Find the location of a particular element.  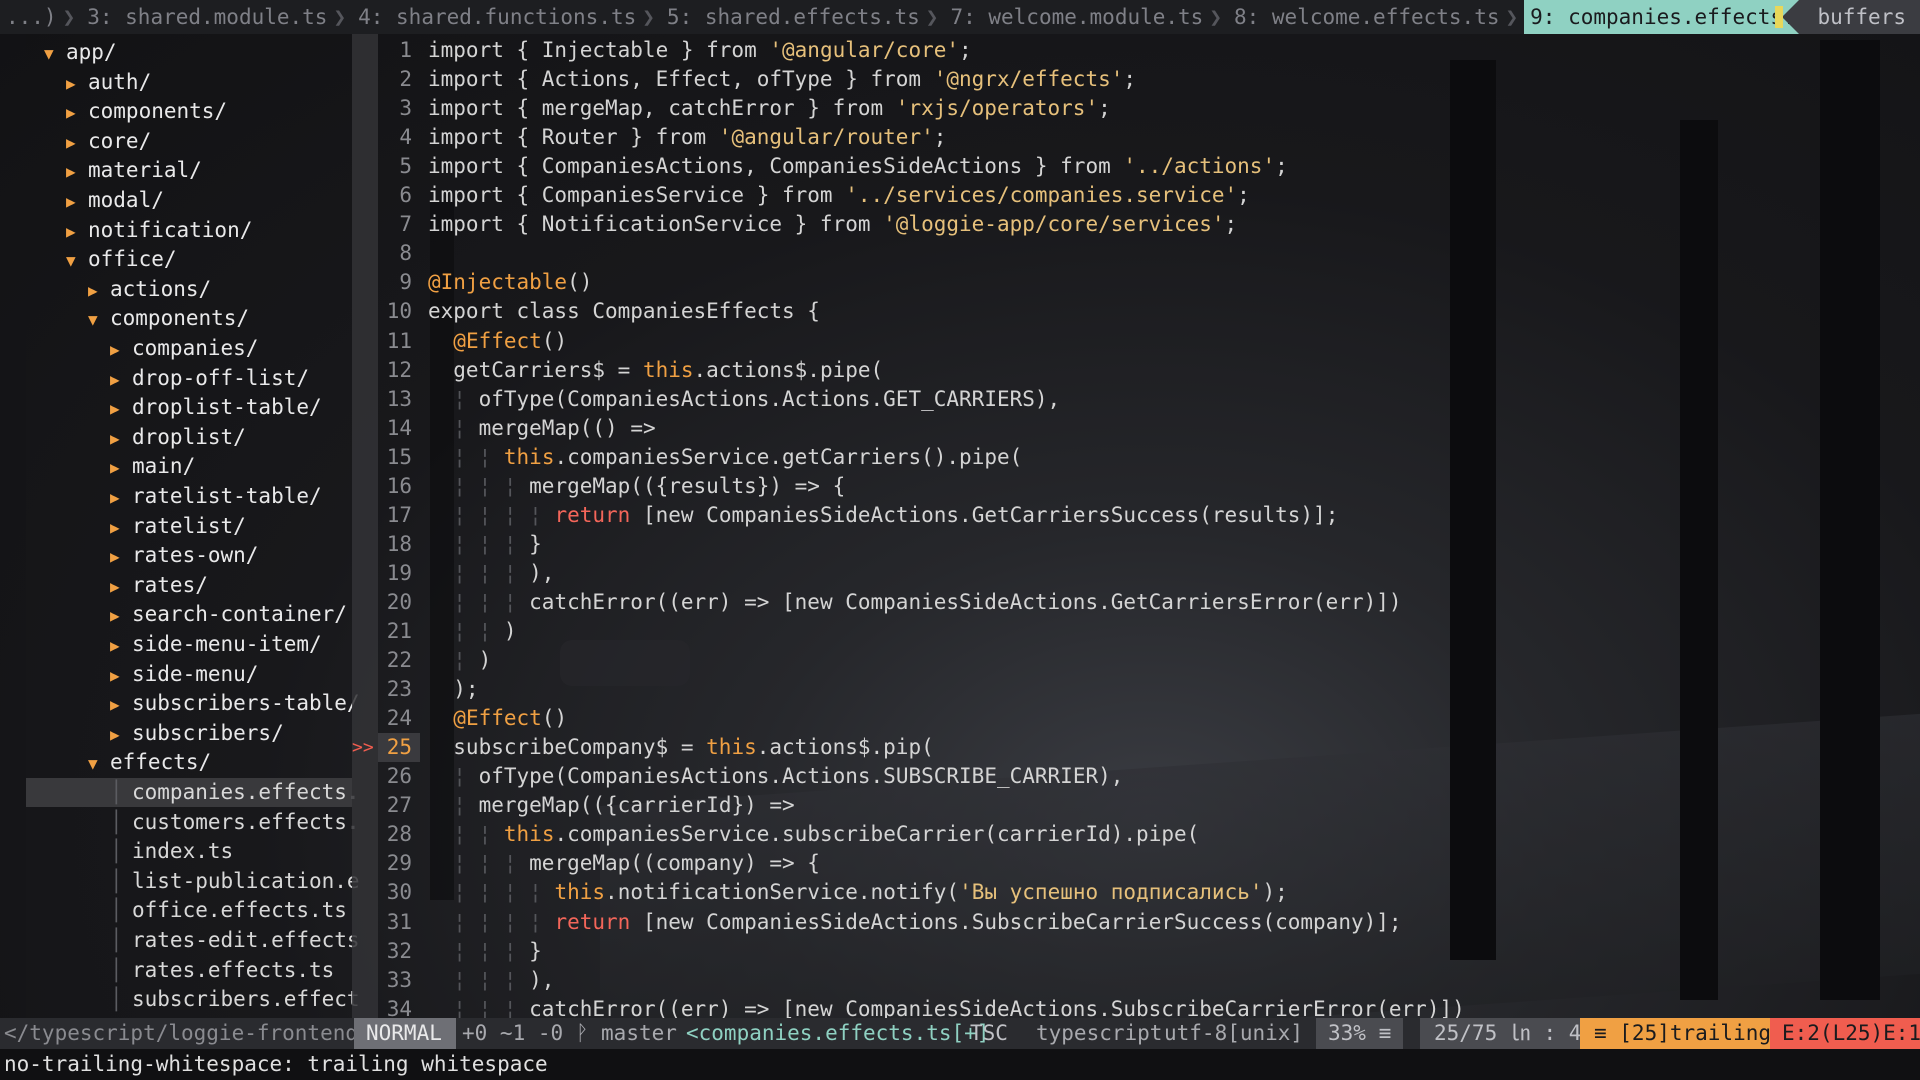

tree-folder: ▼ effects/ is located at coordinates (118, 762).